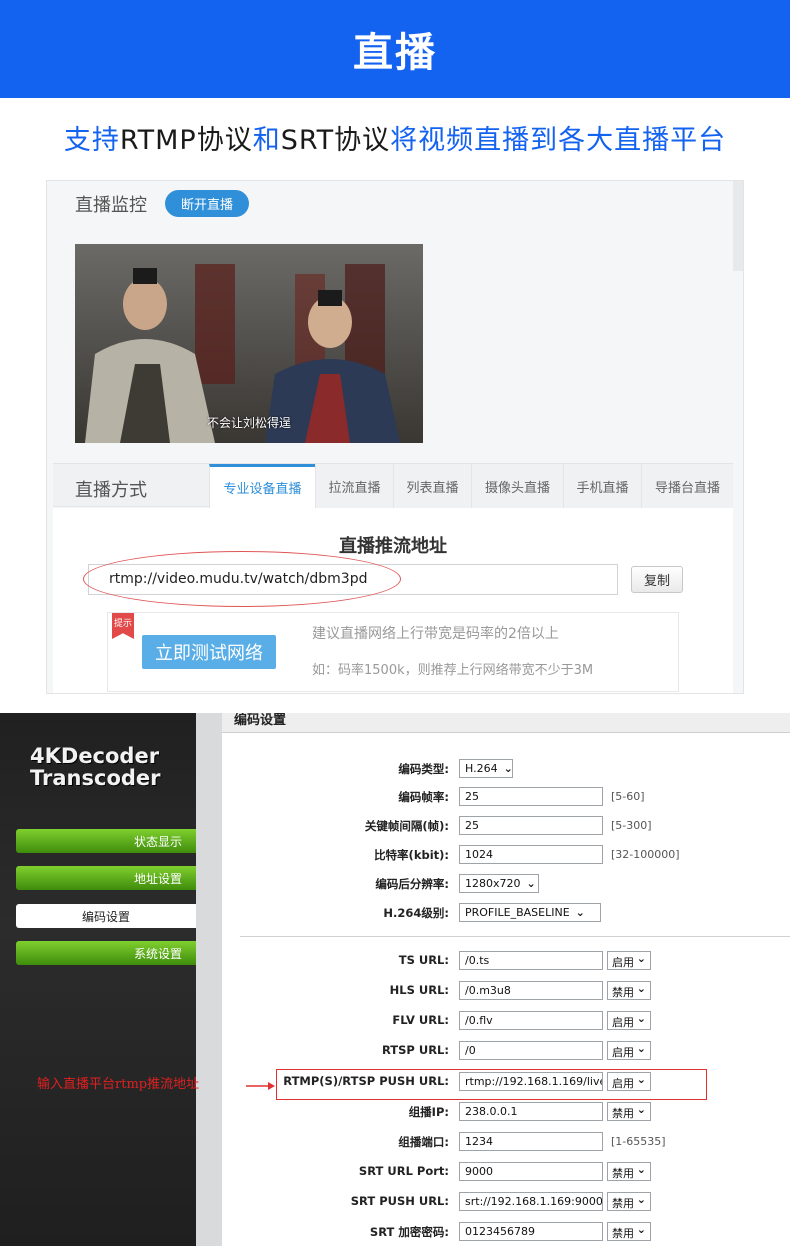  I want to click on rtsp-input: /0, so click(531, 1050).